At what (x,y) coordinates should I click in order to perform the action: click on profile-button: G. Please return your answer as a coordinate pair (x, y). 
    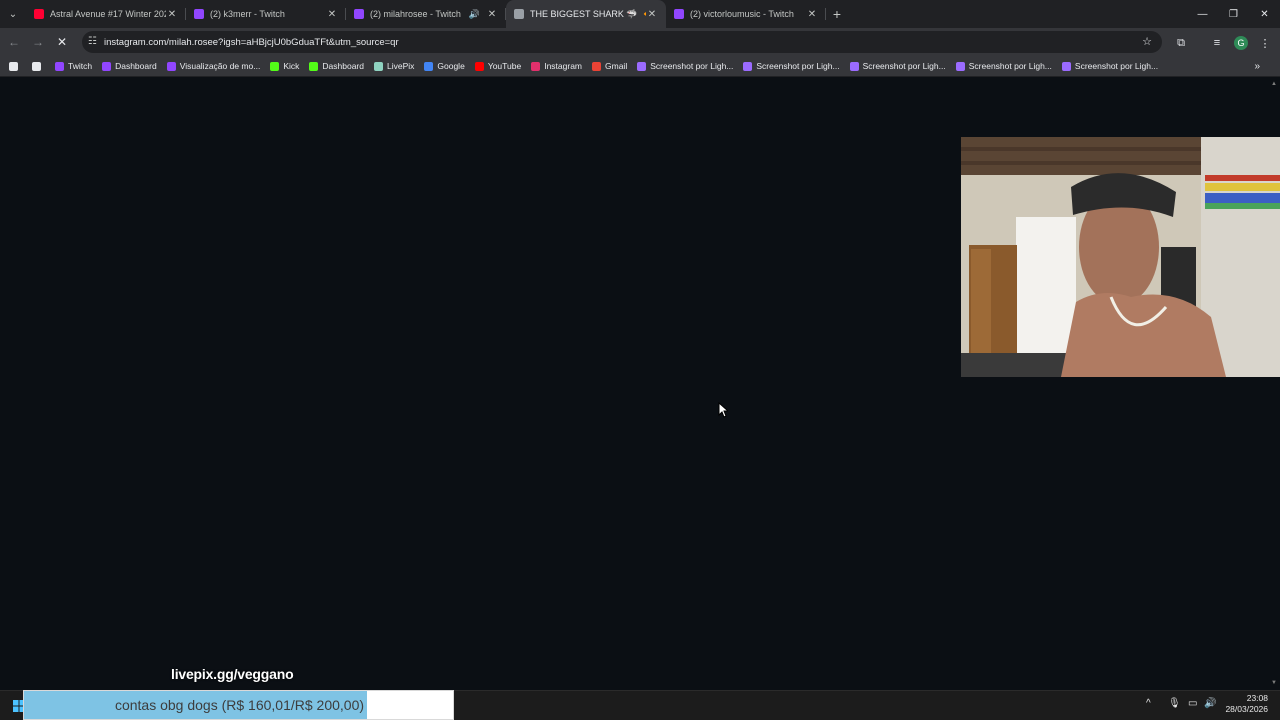
    Looking at the image, I should click on (1241, 43).